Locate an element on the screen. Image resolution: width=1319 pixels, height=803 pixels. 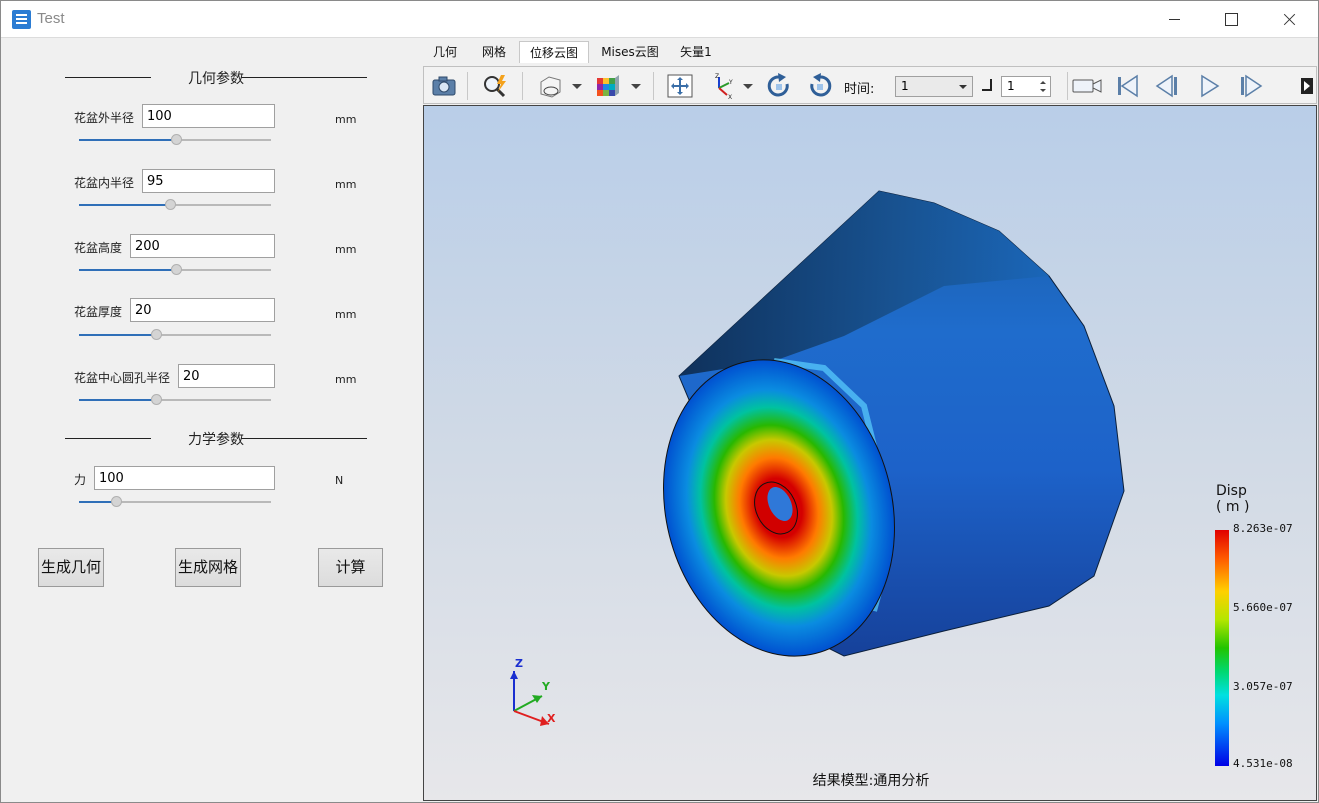
triad-z-label: Z is located at coordinates (519, 663).